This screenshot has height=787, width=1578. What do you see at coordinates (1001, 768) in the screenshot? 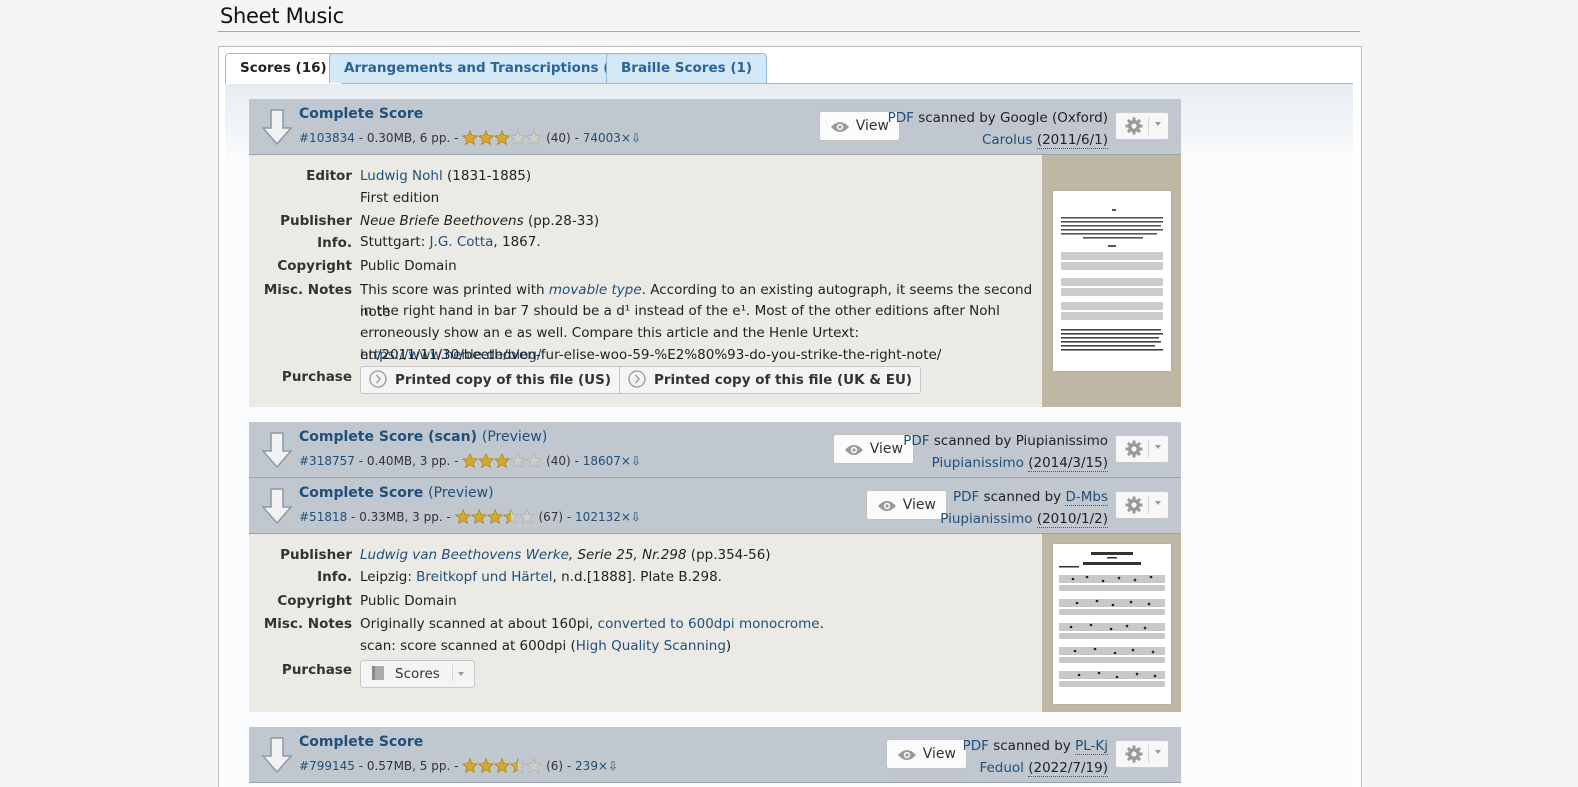
I see `uploader-link: Feduol` at bounding box center [1001, 768].